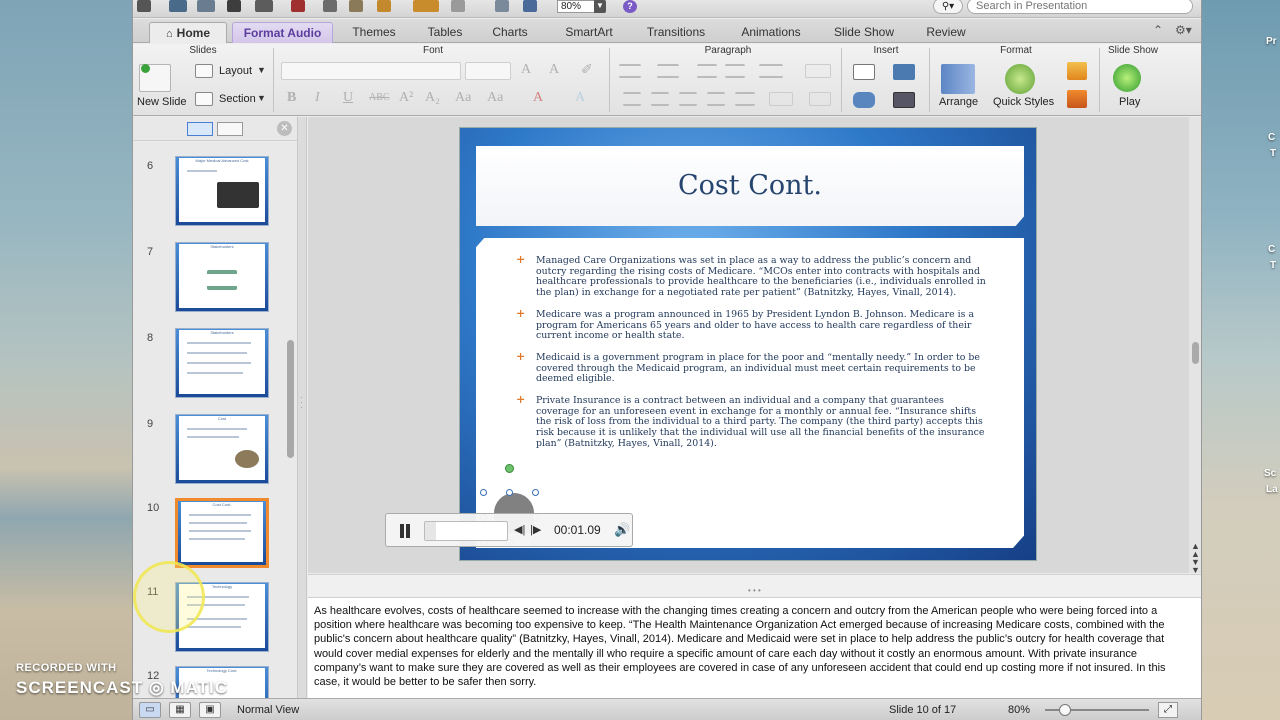  I want to click on outline-view-icon, so click(230, 129).